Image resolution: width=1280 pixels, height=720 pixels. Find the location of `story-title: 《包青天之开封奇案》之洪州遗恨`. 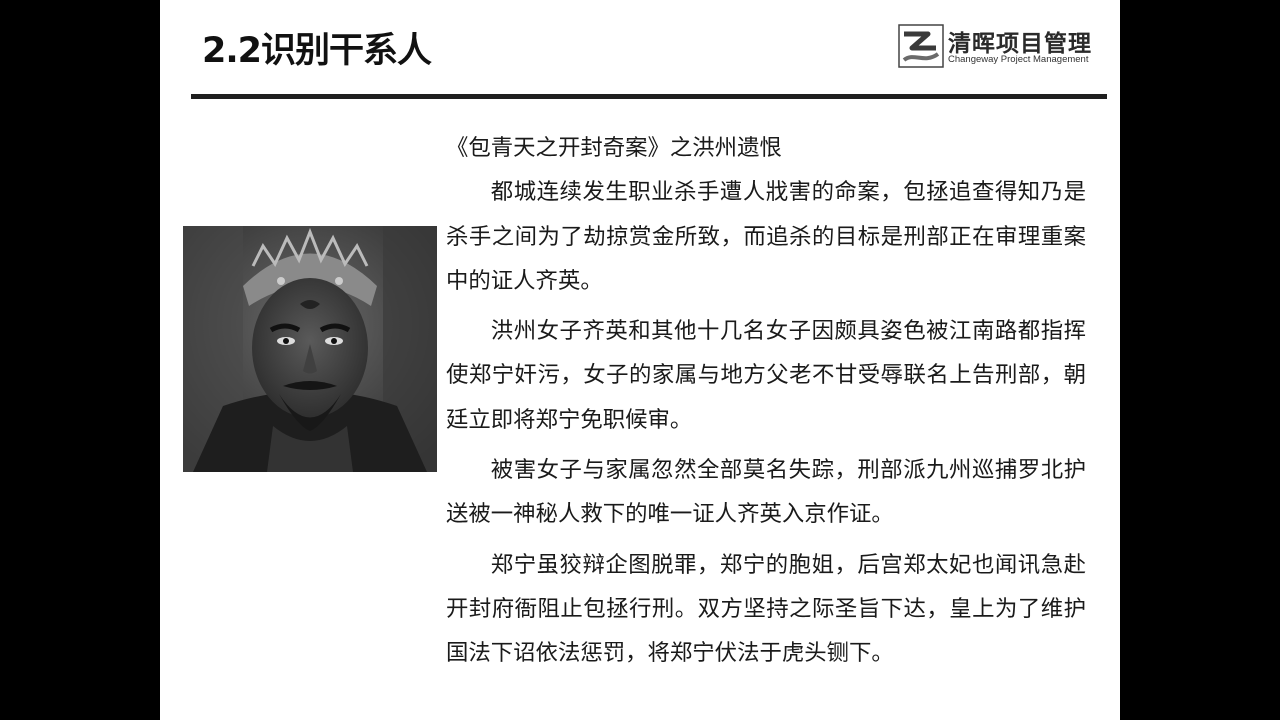

story-title: 《包青天之开封奇案》之洪州遗恨 is located at coordinates (614, 148).